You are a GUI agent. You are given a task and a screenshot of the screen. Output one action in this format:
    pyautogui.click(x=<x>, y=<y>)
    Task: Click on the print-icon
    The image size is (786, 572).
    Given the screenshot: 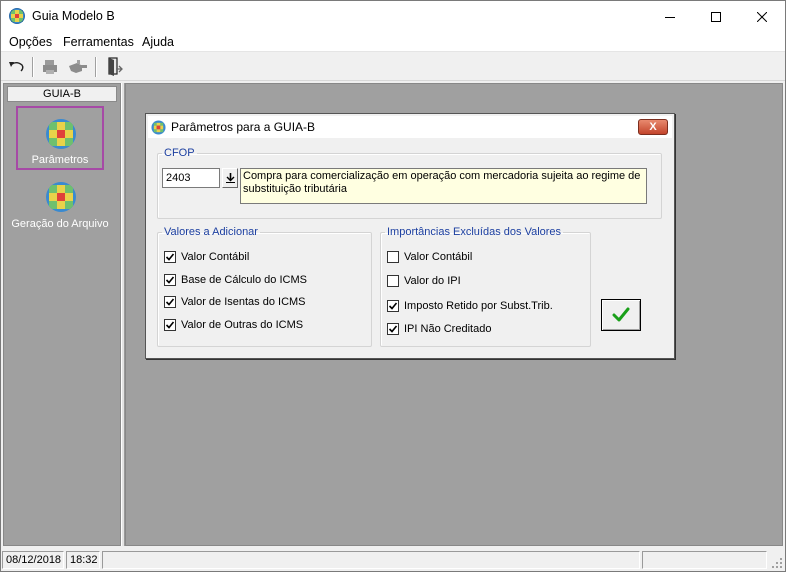 What is the action you would take?
    pyautogui.click(x=50, y=67)
    